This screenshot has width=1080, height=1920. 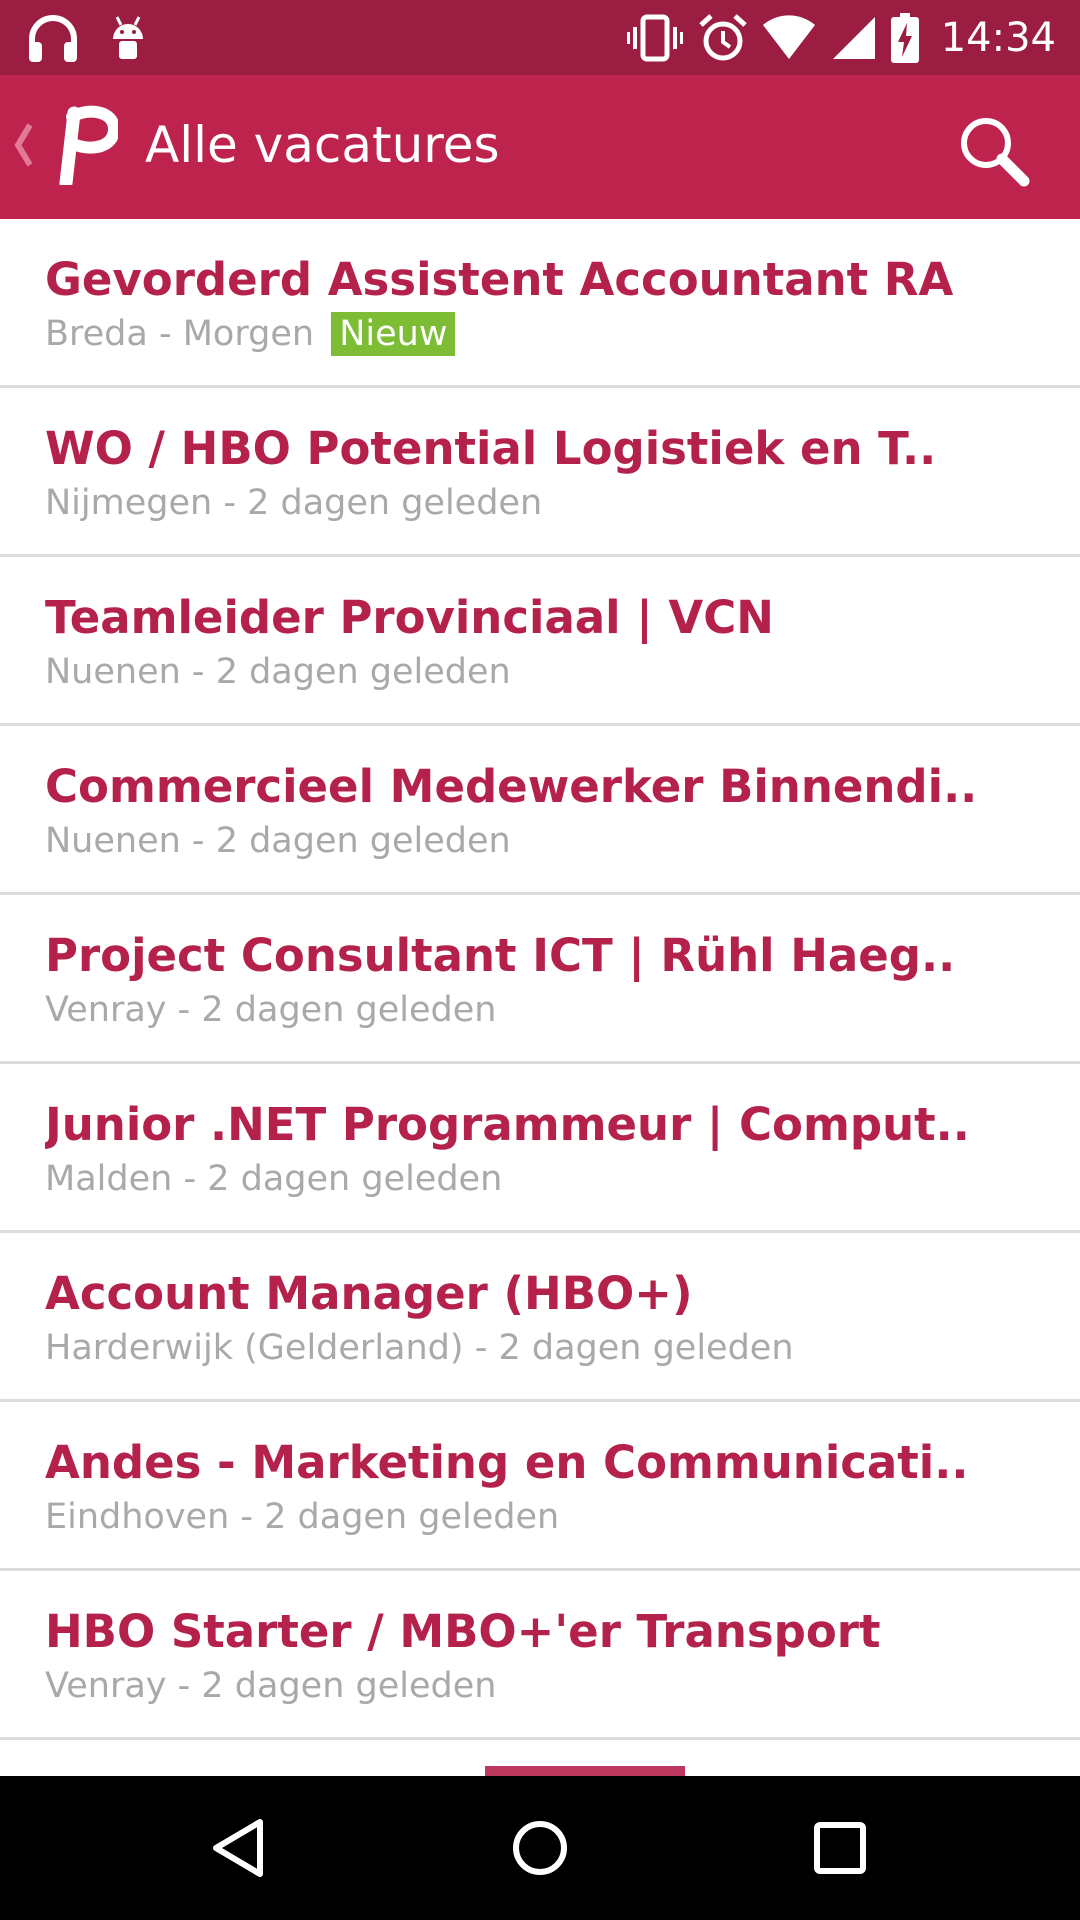 What do you see at coordinates (540, 1758) in the screenshot?
I see `job-list-item-partial` at bounding box center [540, 1758].